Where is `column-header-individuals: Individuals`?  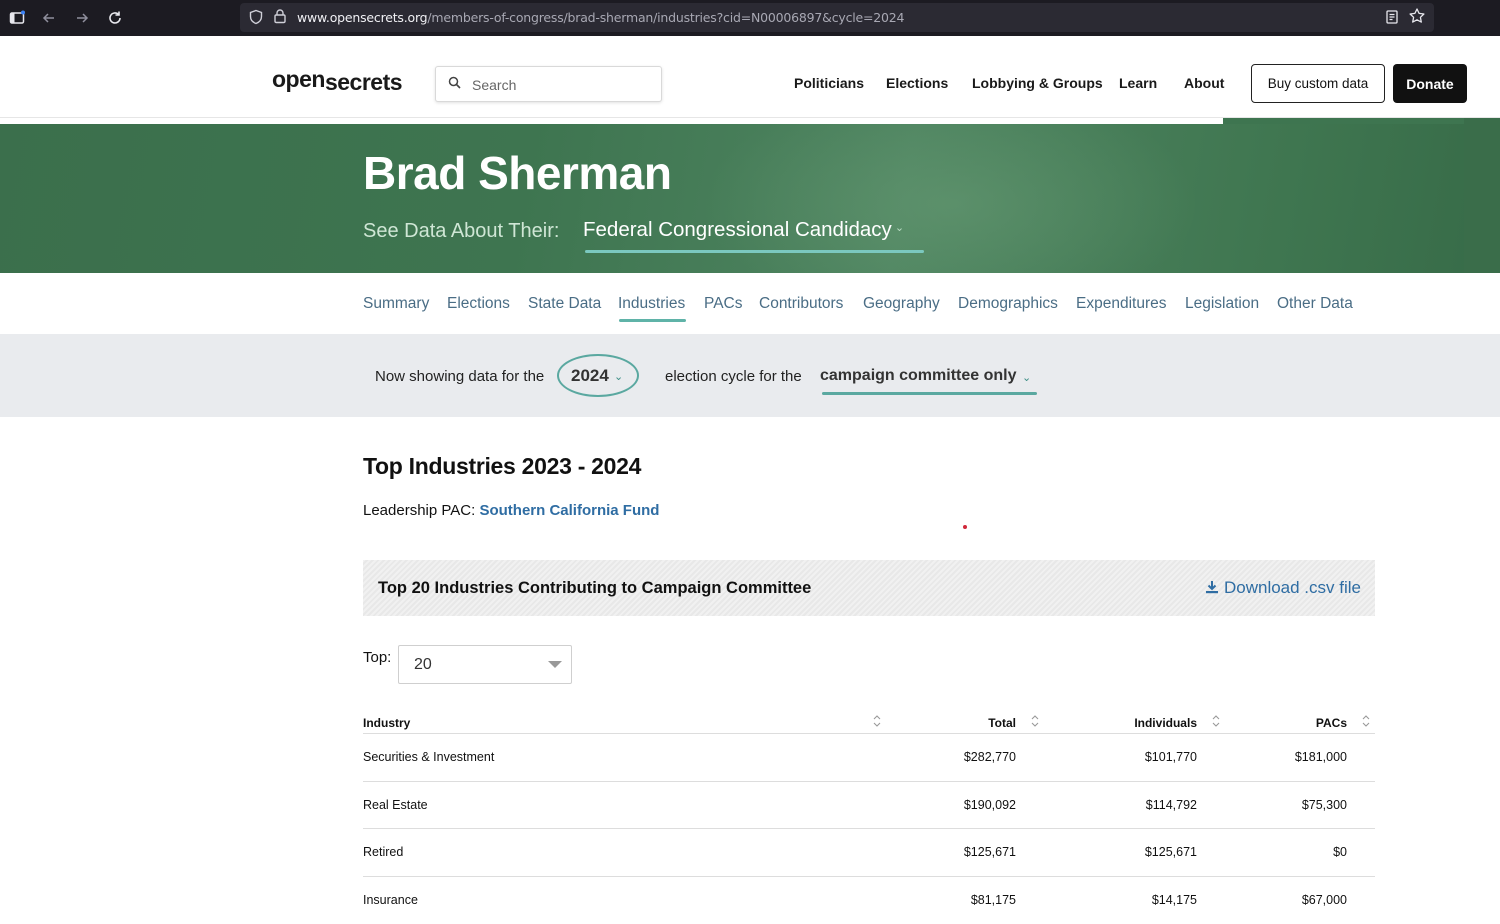 column-header-individuals: Individuals is located at coordinates (1165, 723).